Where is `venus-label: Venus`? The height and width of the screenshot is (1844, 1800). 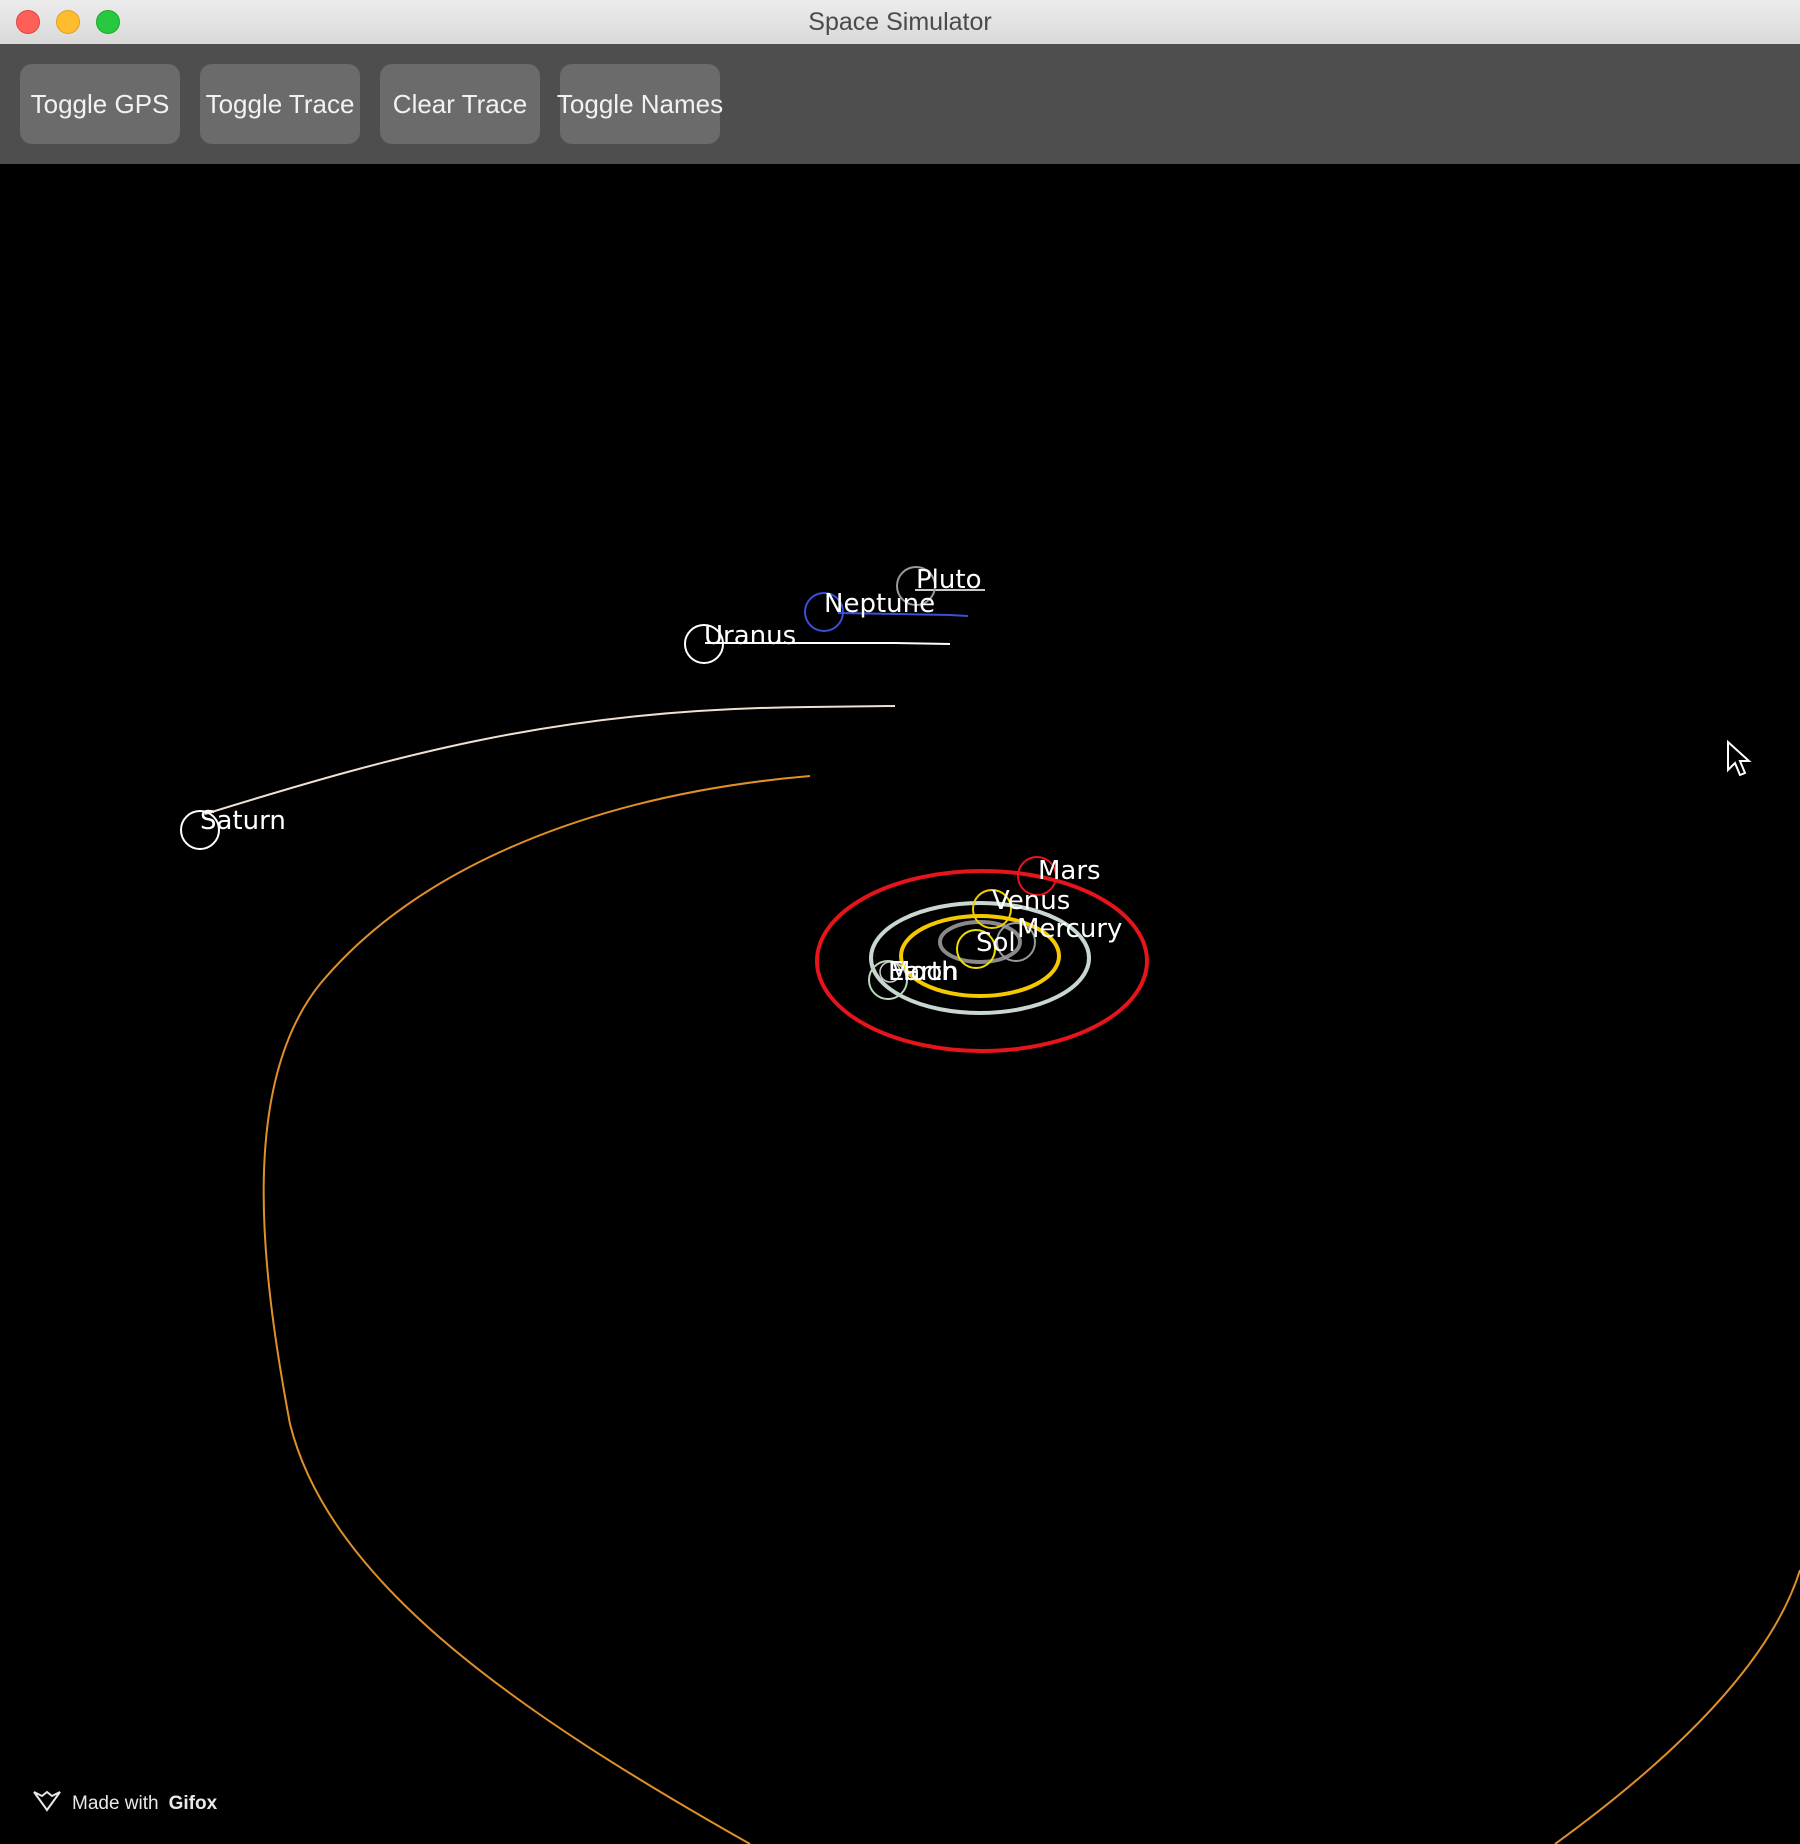 venus-label: Venus is located at coordinates (1031, 901).